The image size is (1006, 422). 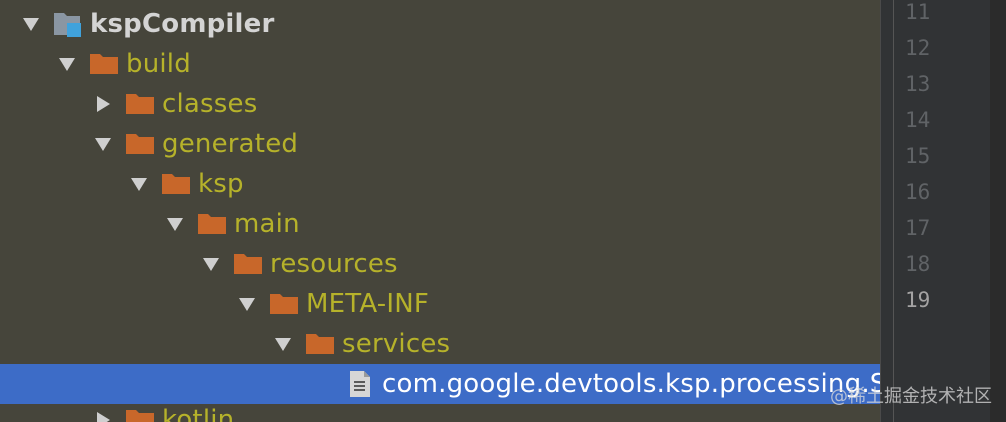 I want to click on tree-row-main: main, so click(x=440, y=224).